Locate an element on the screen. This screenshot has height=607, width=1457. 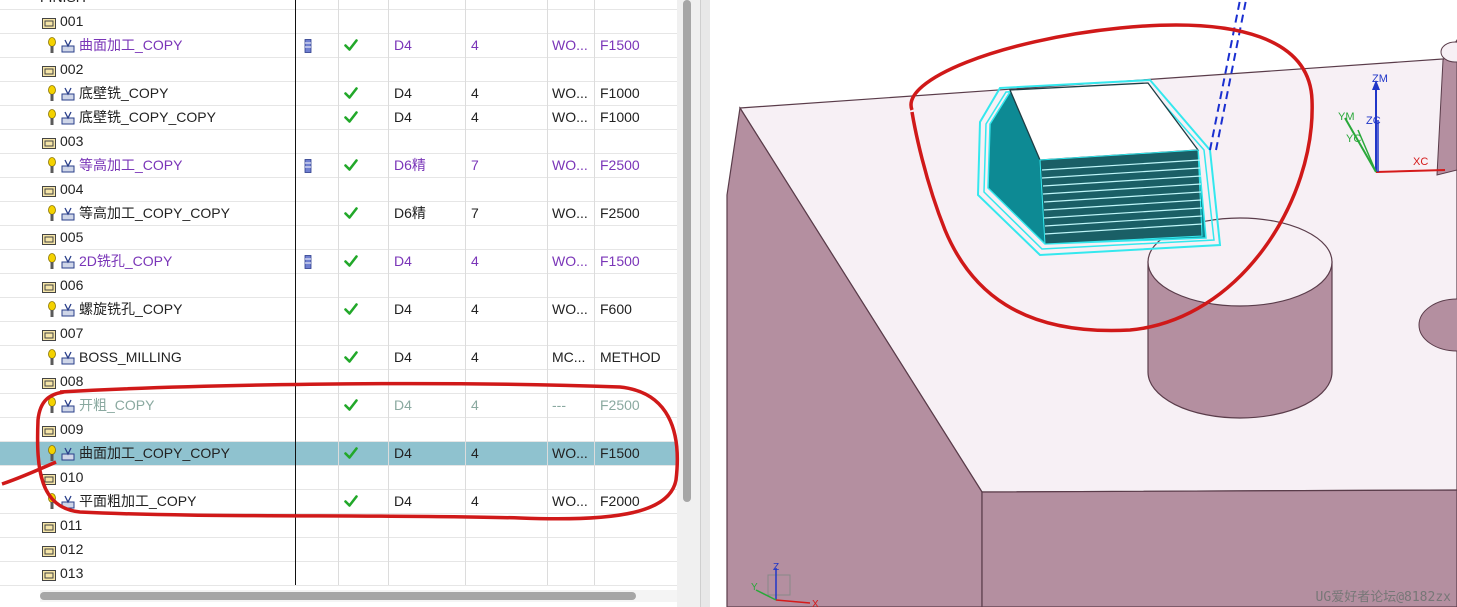
method-name: F1000 is located at coordinates (620, 93).